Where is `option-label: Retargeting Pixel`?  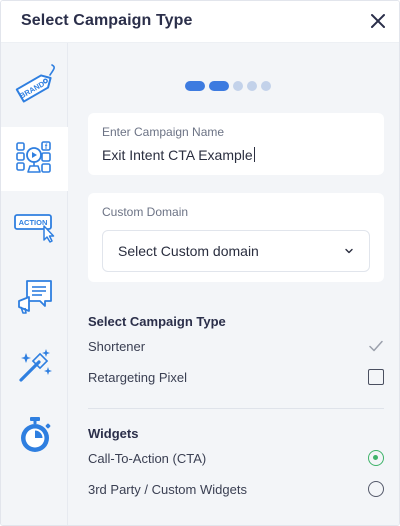
option-label: Retargeting Pixel is located at coordinates (137, 377).